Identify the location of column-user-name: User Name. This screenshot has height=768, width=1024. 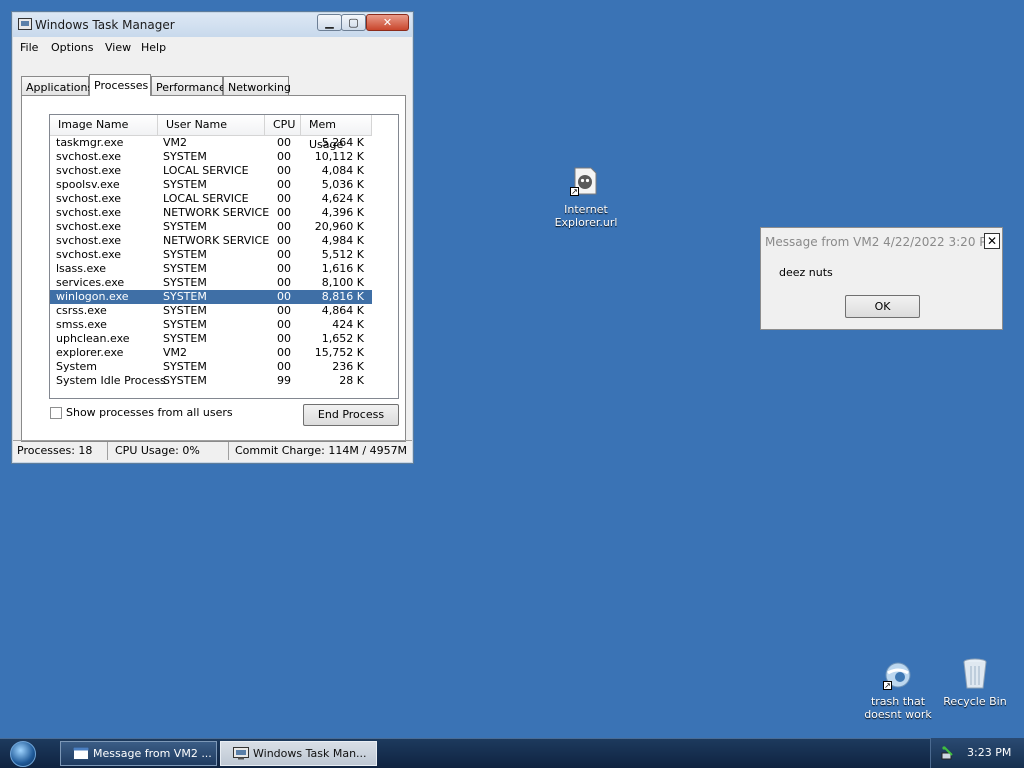
(211, 125).